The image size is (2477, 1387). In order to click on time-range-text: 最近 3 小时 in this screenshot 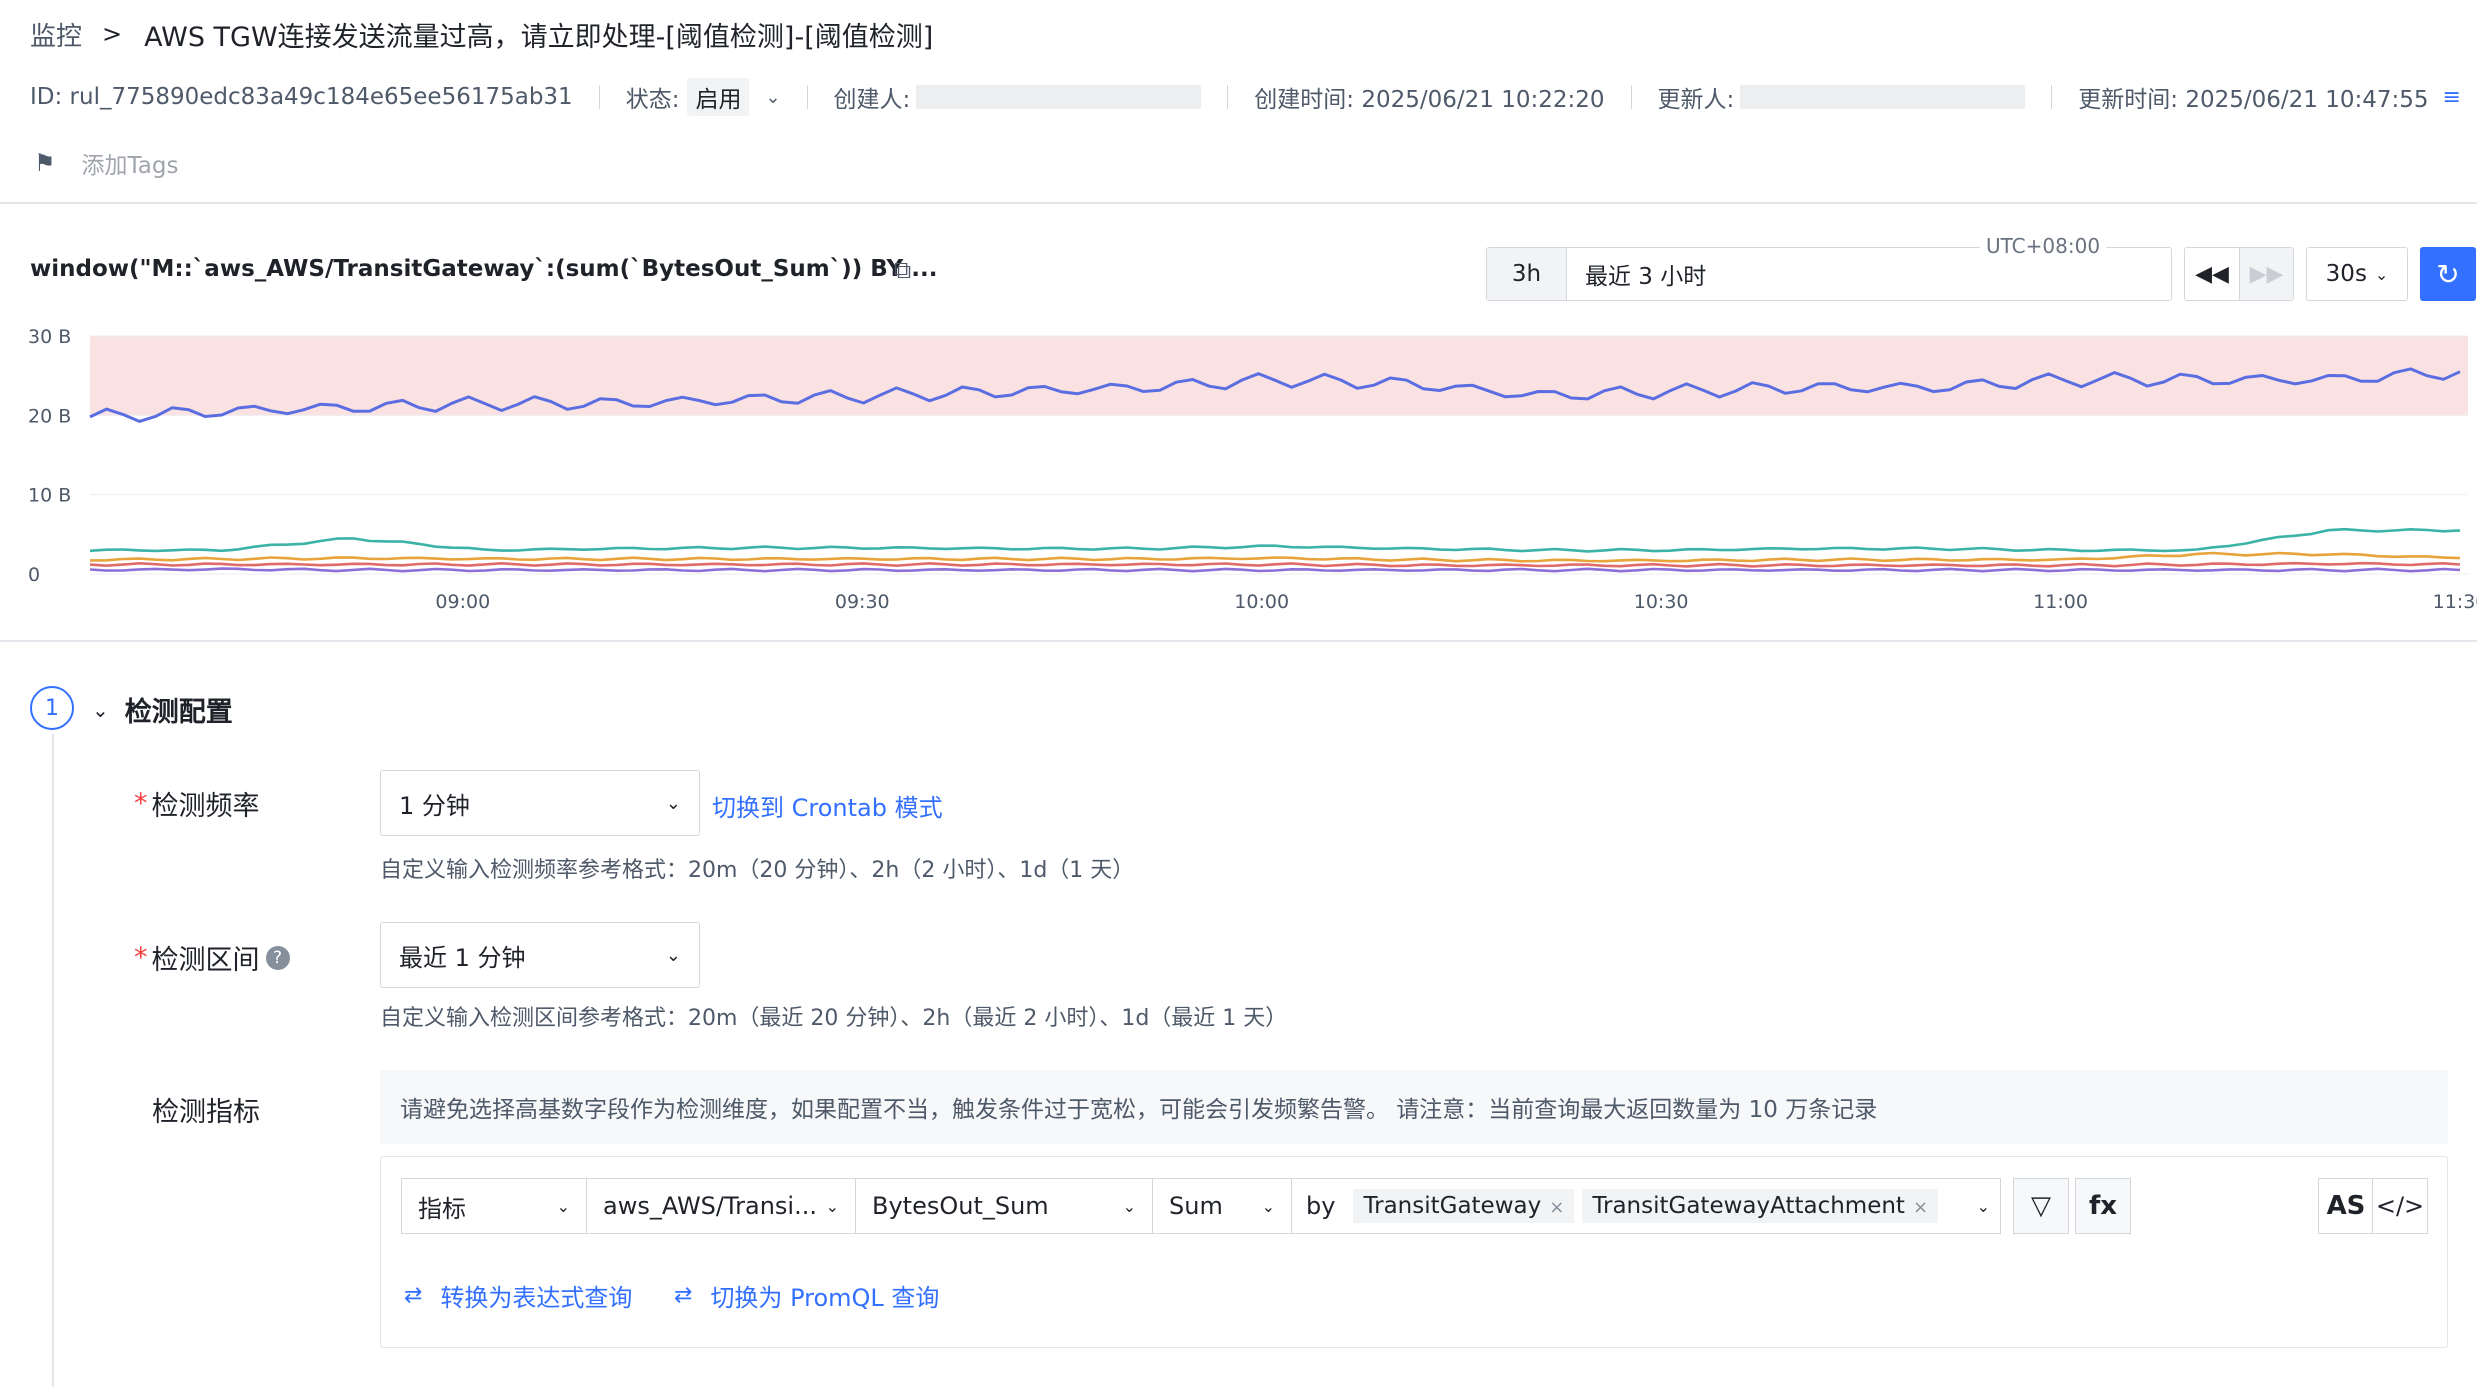, I will do `click(1636, 274)`.